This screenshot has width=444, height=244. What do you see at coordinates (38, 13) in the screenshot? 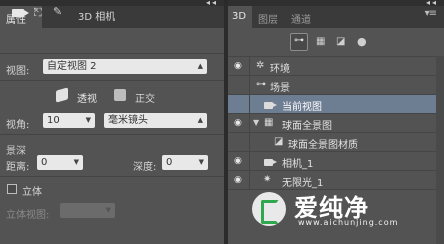
I see `scene-properties-icon: ⛶` at bounding box center [38, 13].